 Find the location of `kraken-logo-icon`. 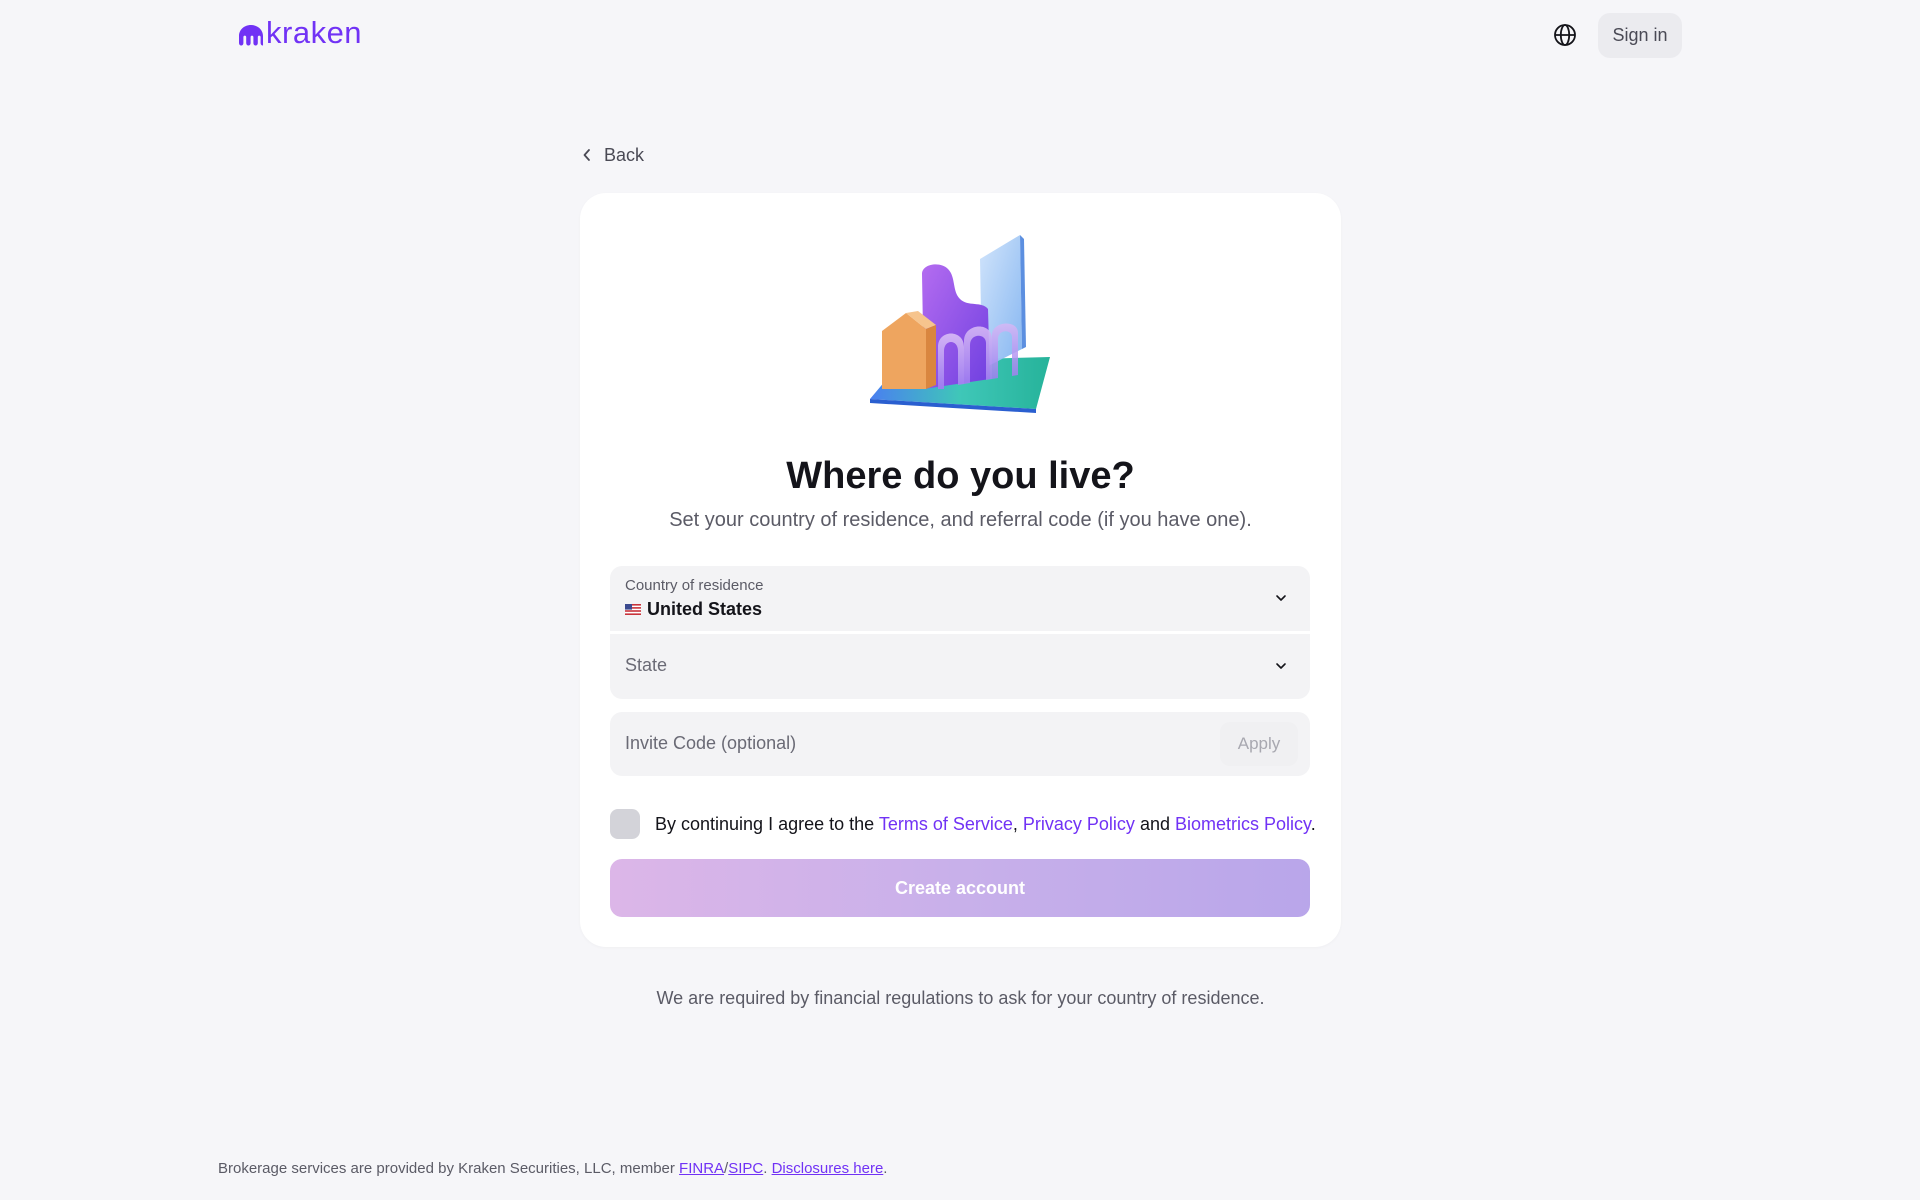

kraken-logo-icon is located at coordinates (251, 35).